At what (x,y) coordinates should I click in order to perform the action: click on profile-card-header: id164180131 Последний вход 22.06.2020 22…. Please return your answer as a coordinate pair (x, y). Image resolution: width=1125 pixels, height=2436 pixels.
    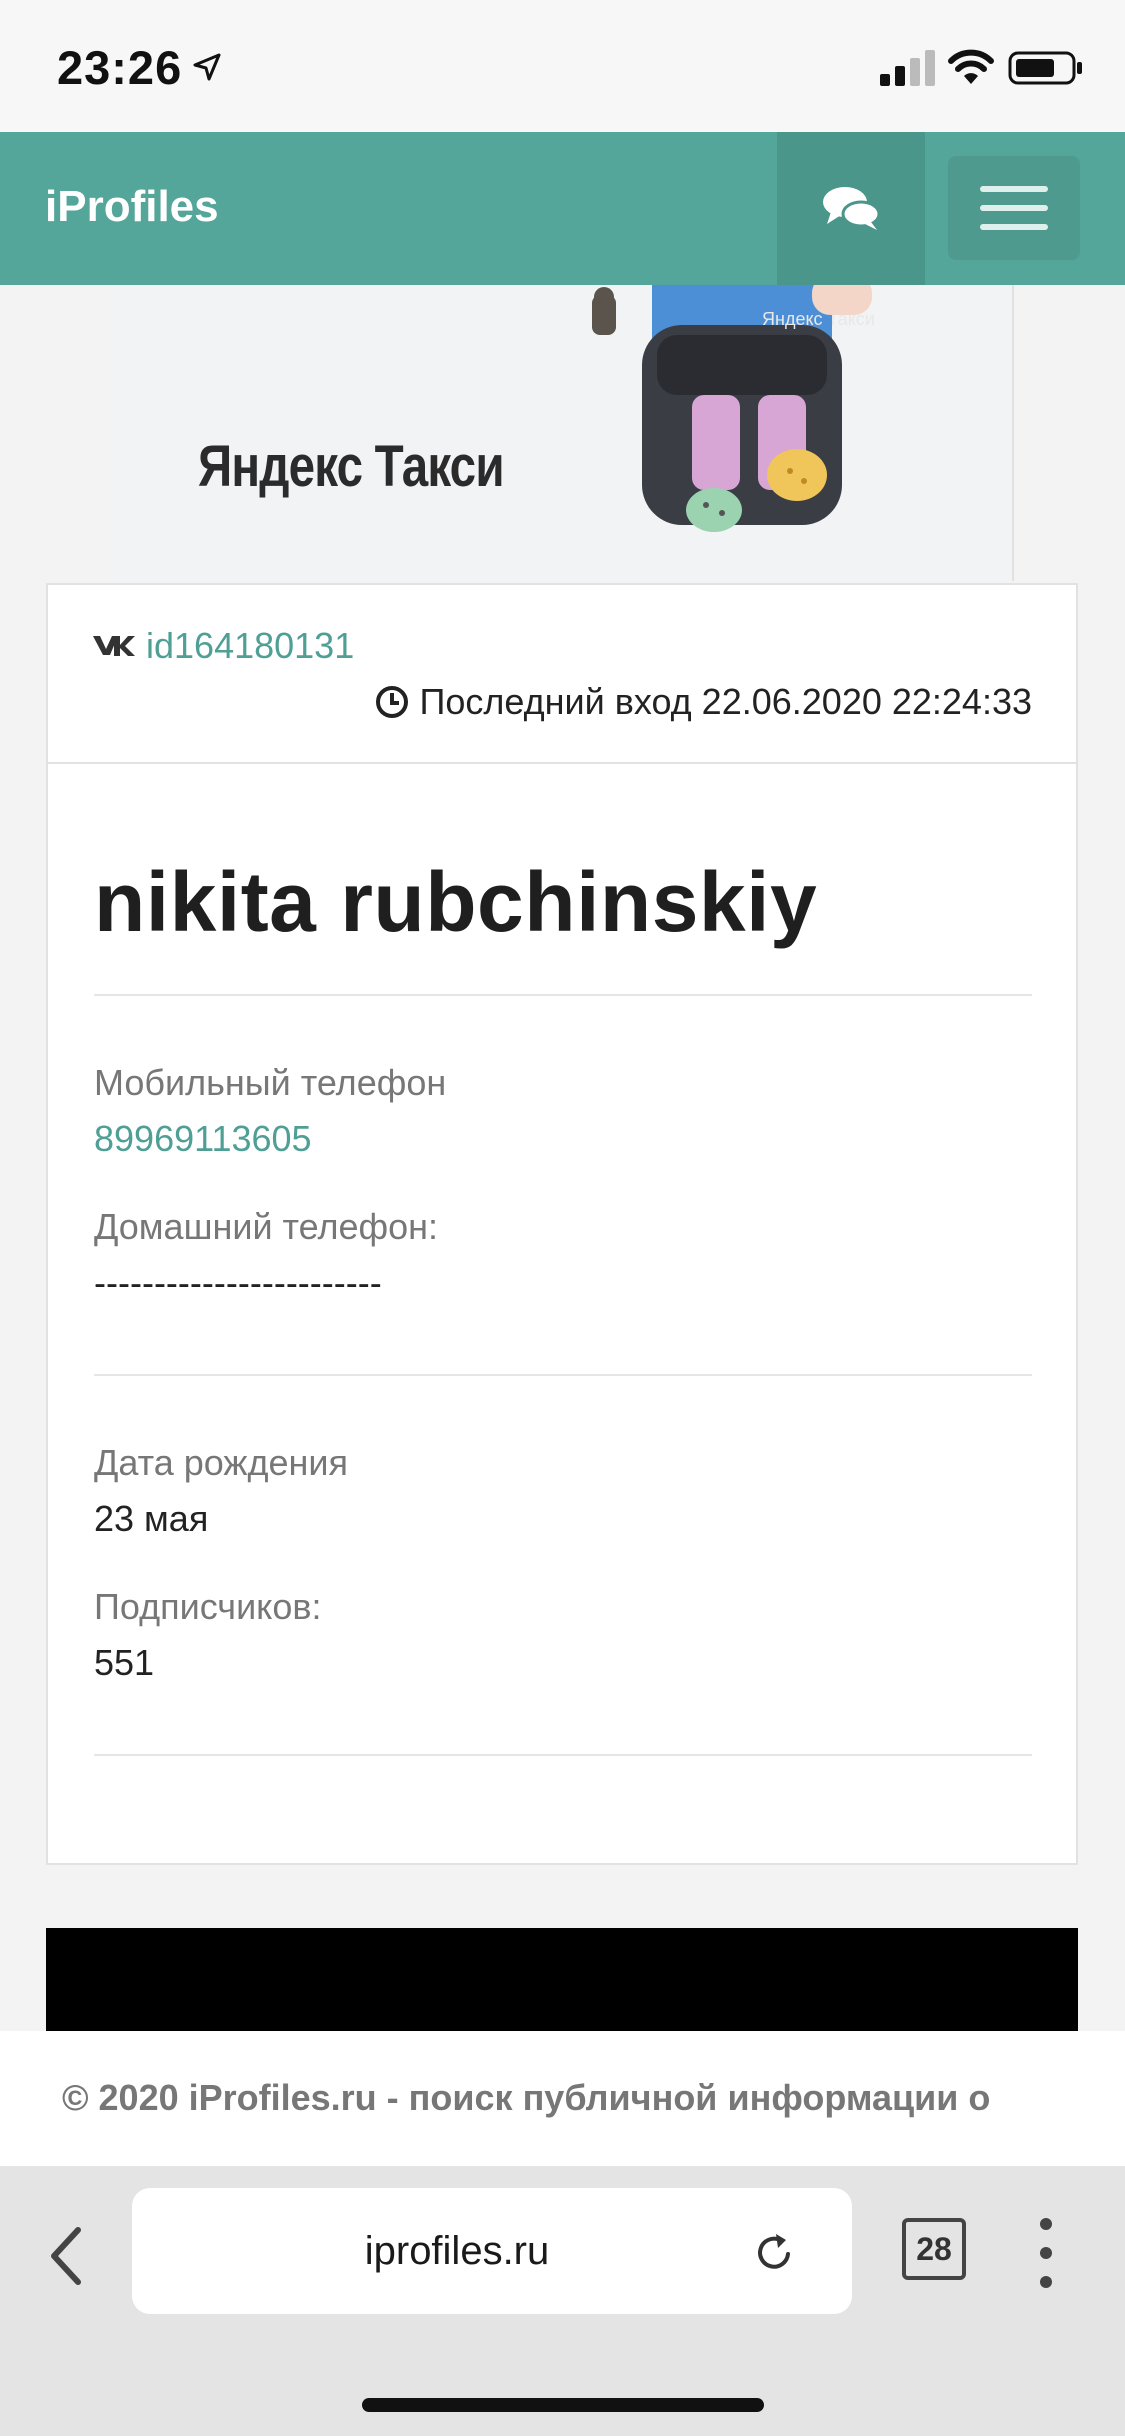
    Looking at the image, I should click on (562, 674).